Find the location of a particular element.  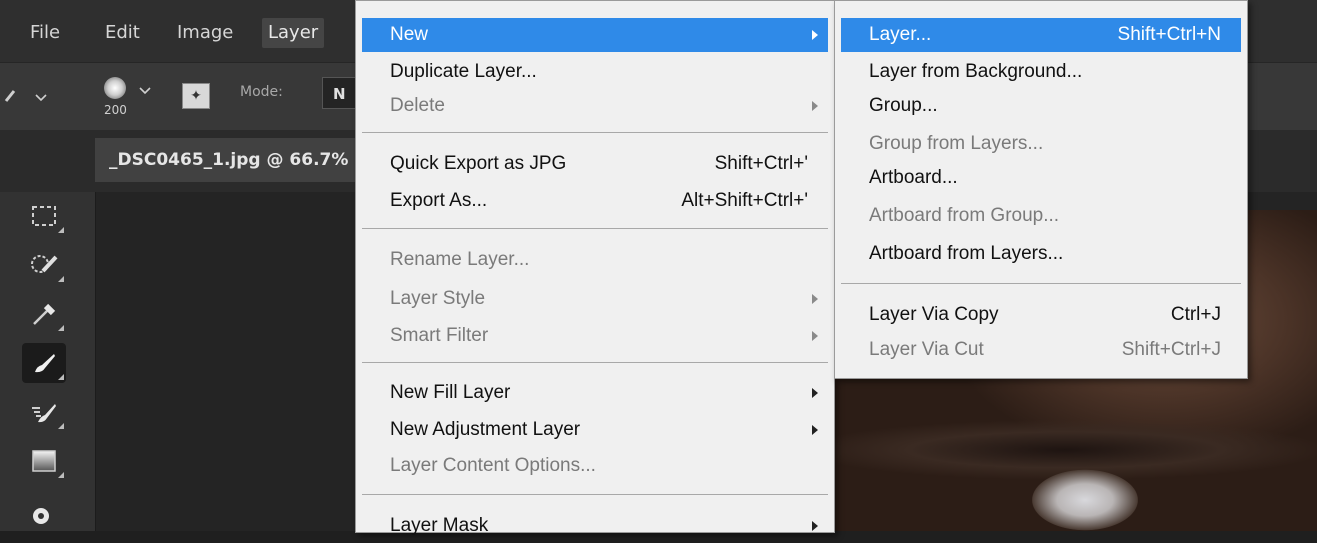

marquee-tool is located at coordinates (44, 216).